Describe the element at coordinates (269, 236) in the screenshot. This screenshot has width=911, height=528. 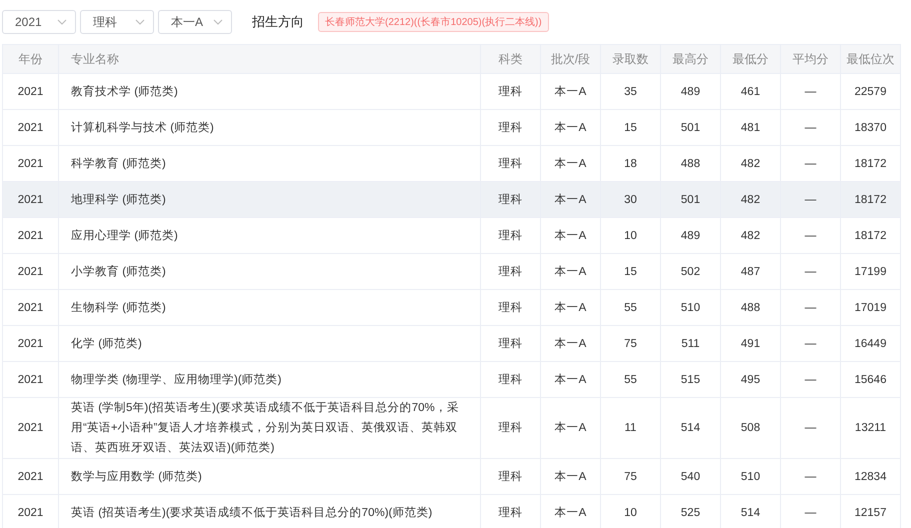
I see `table-cell: 应用心理学 (师范类)` at that location.